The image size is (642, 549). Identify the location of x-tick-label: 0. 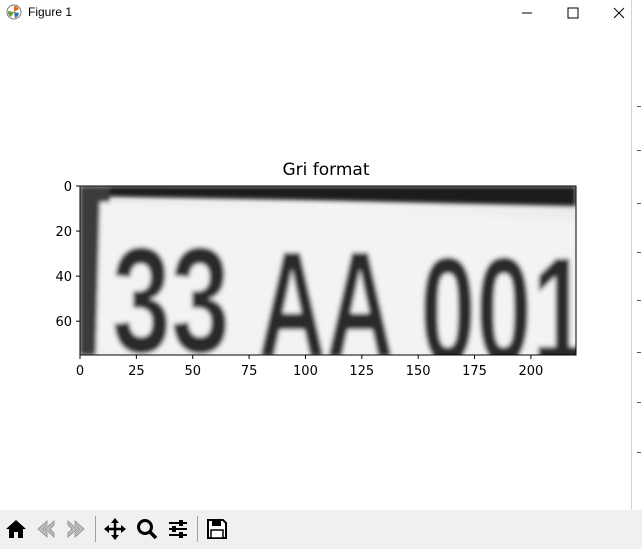
(80, 371).